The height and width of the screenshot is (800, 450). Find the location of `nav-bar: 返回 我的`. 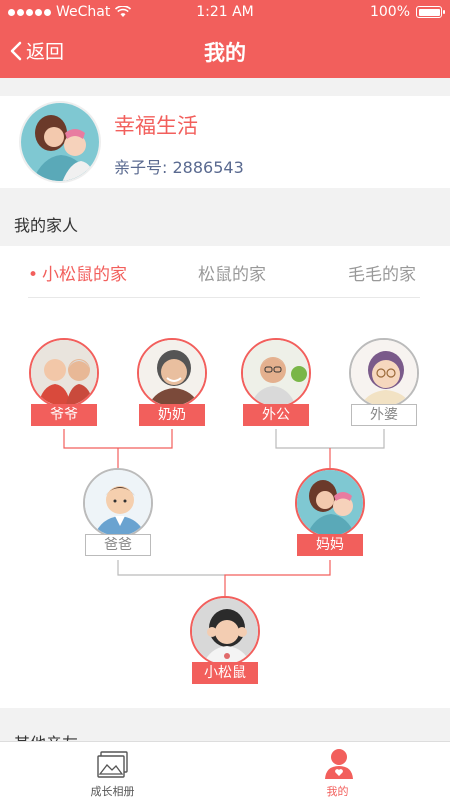

nav-bar: 返回 我的 is located at coordinates (225, 51).